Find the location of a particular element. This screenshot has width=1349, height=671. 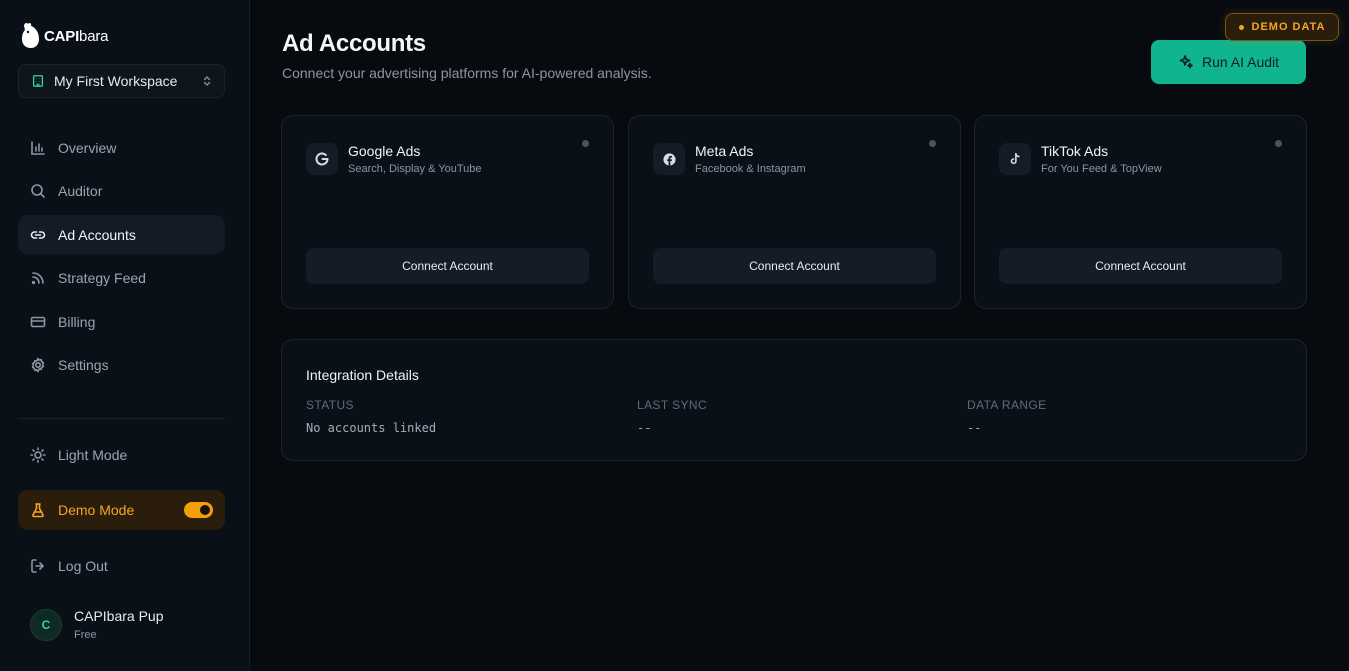

sidebar-item-settings: Settings is located at coordinates (121, 365).